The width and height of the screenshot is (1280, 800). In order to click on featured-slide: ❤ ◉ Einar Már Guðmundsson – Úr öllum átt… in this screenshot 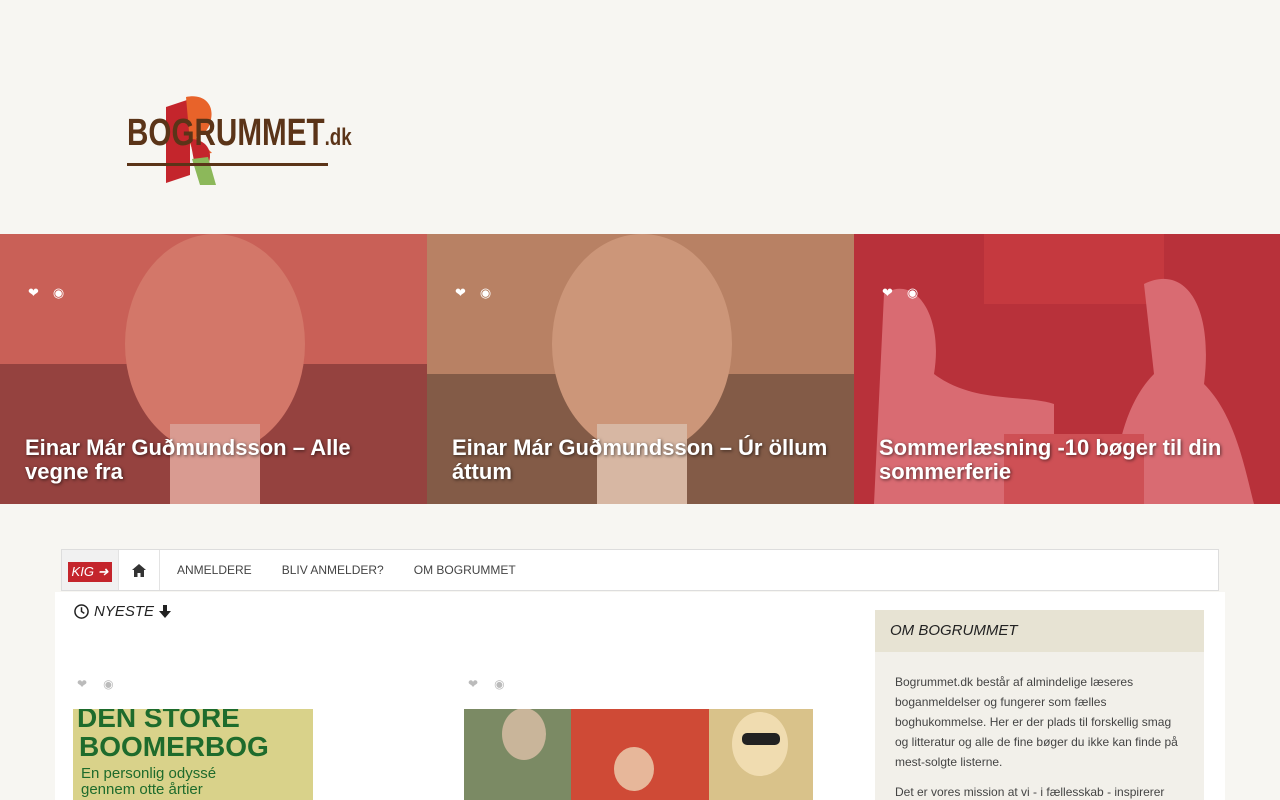, I will do `click(640, 369)`.